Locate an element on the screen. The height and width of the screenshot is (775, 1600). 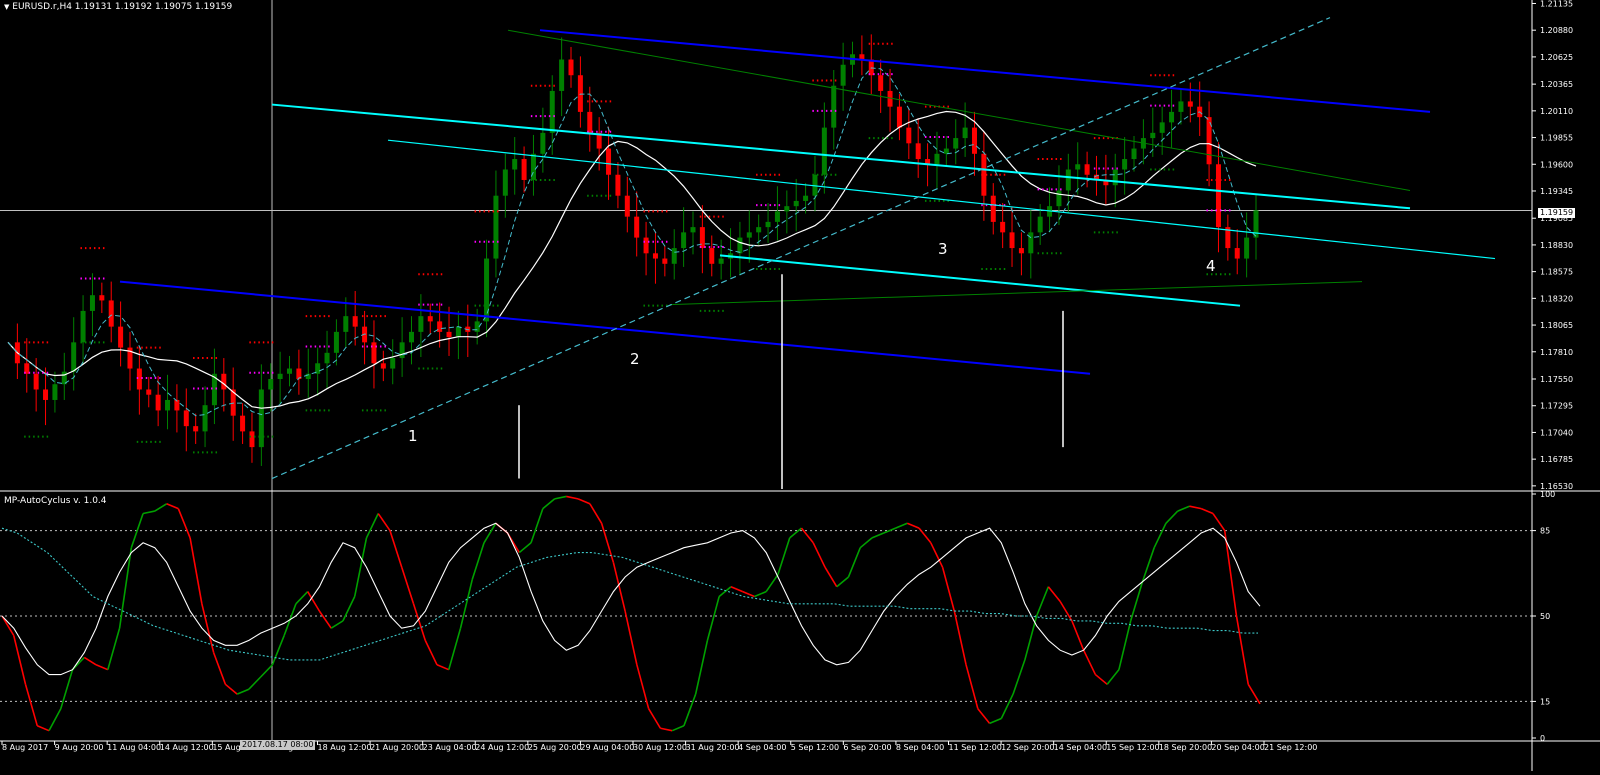
price-tick-label: 1.18830 is located at coordinates (1556, 245).